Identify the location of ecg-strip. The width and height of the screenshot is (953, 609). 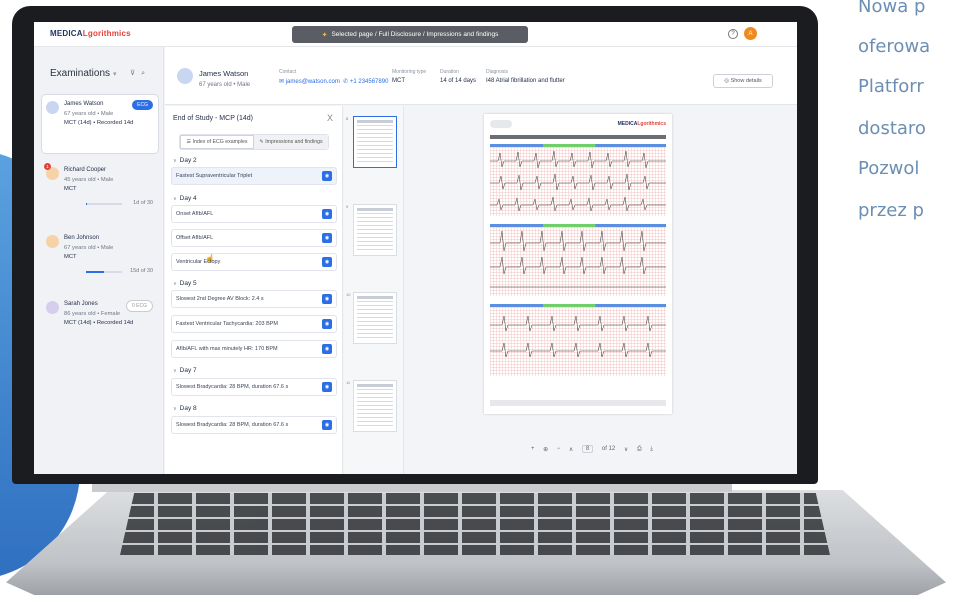
(578, 340).